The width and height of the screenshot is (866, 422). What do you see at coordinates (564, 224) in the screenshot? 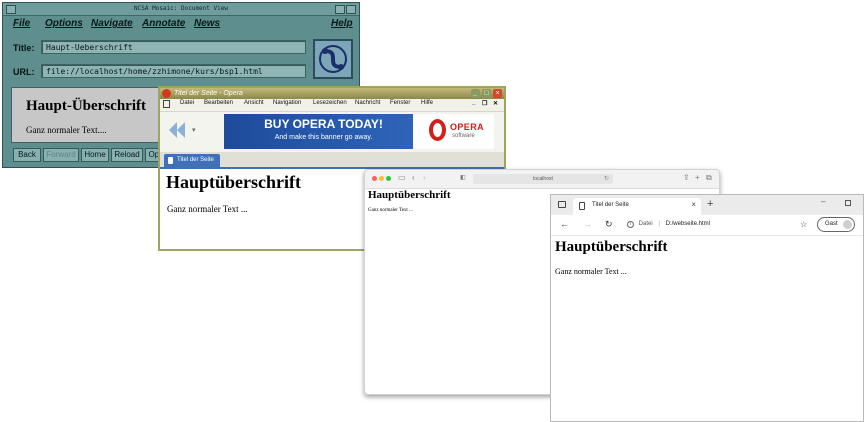
I see `back-icon: ←` at bounding box center [564, 224].